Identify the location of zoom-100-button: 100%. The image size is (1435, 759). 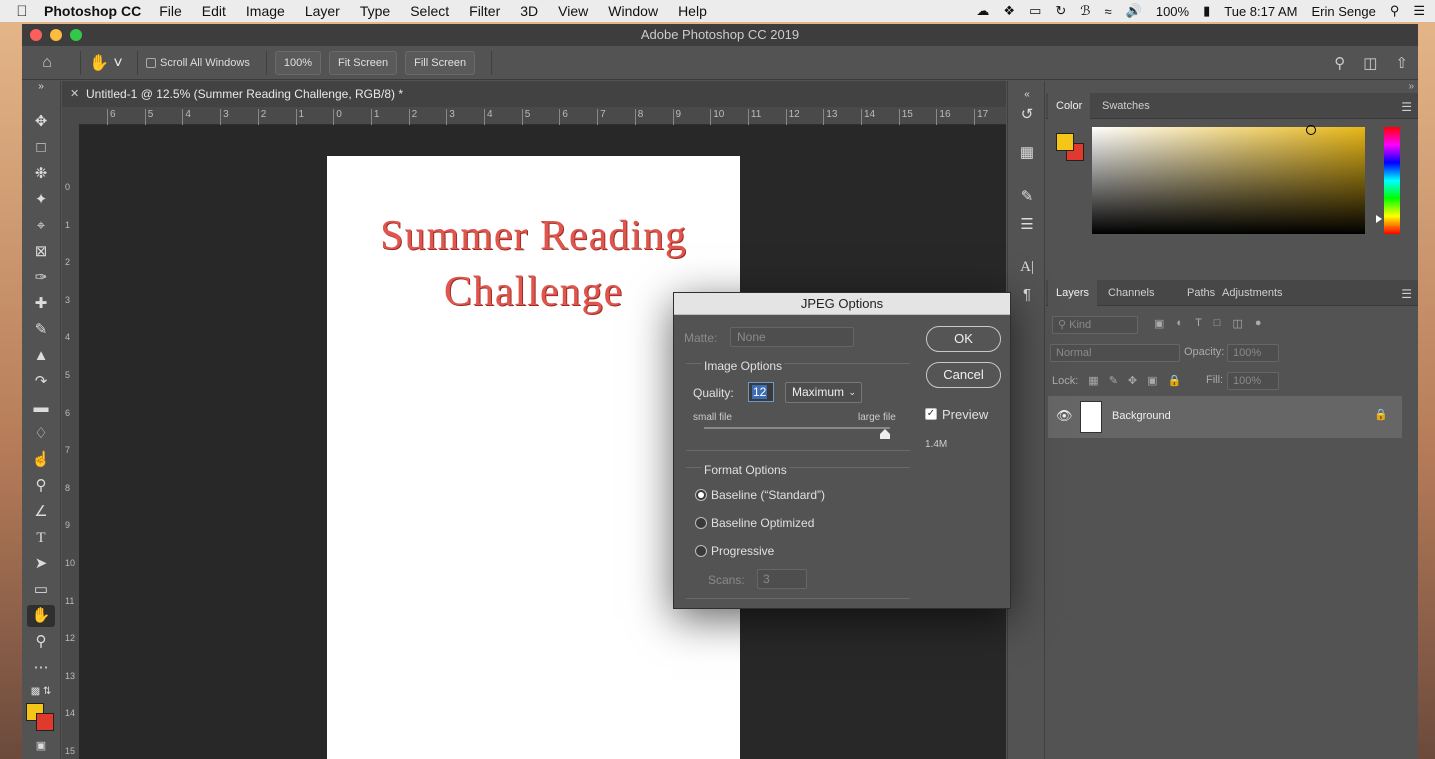
(297, 62).